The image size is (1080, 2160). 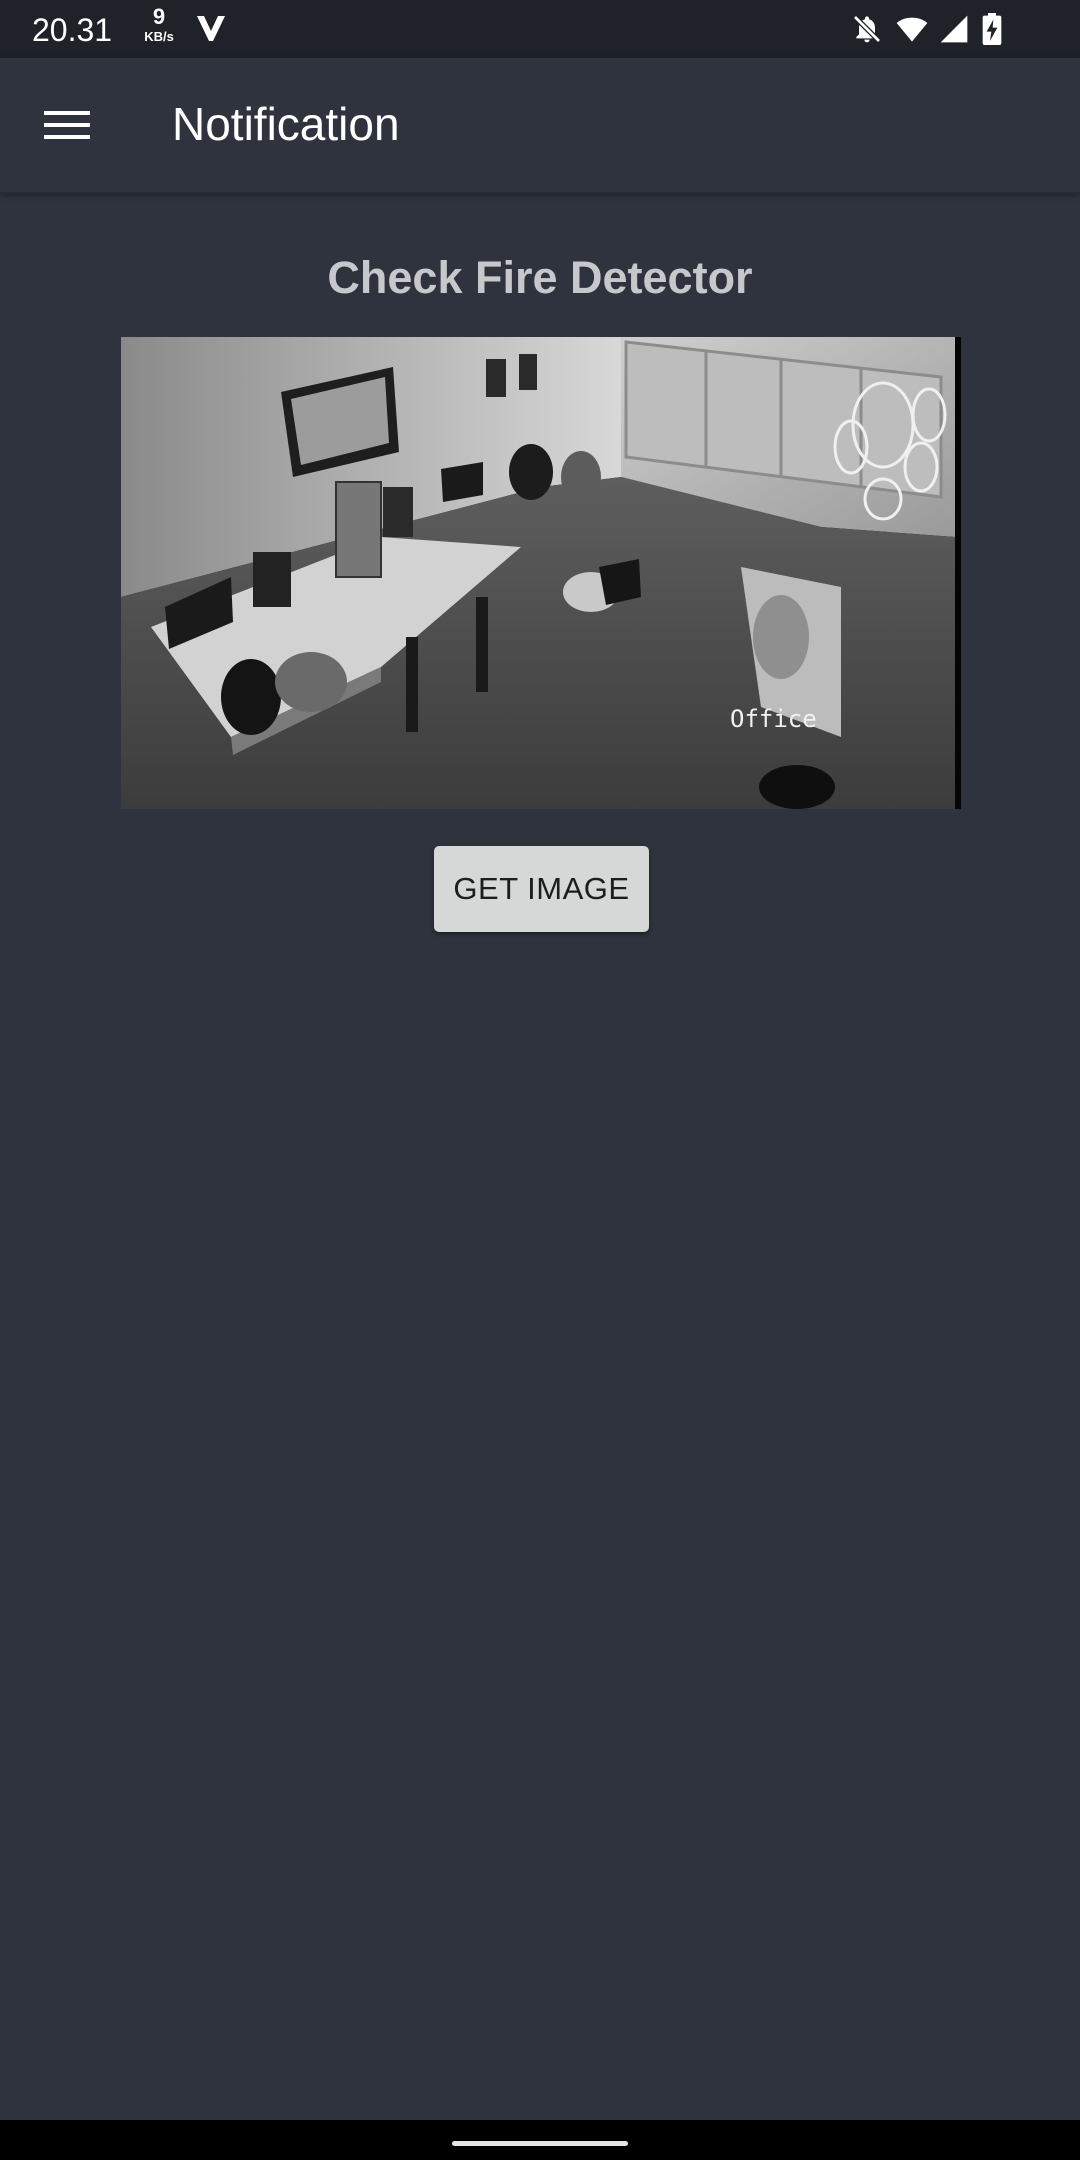 I want to click on wifi-icon, so click(x=912, y=29).